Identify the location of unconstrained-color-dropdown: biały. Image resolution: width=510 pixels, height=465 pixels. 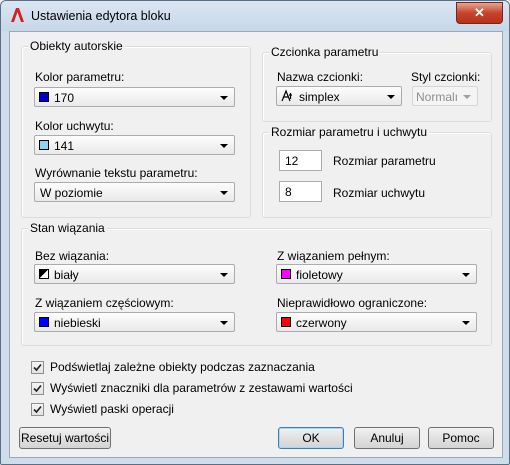
(134, 274).